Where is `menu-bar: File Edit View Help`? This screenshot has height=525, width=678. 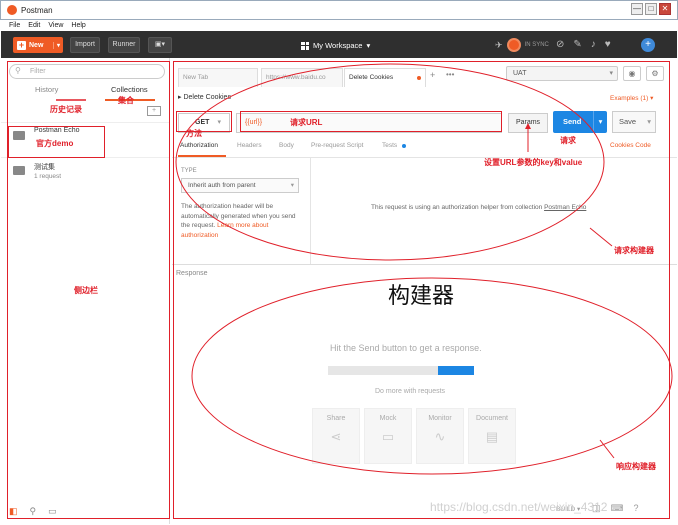 menu-bar: File Edit View Help is located at coordinates (339, 25).